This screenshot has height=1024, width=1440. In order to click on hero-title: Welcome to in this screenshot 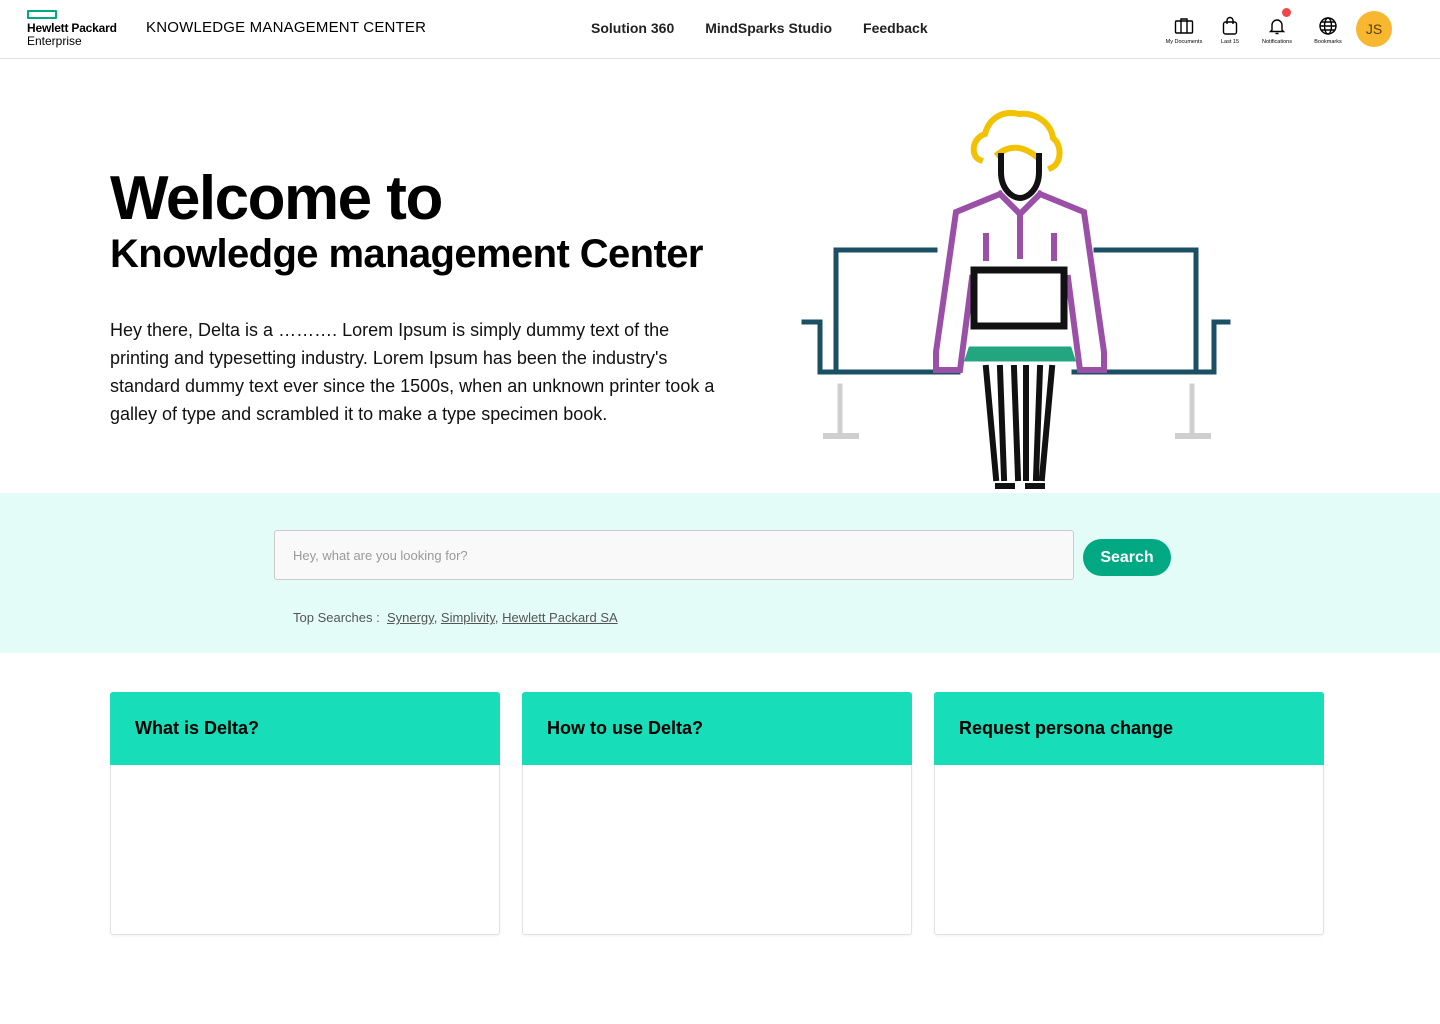, I will do `click(276, 198)`.